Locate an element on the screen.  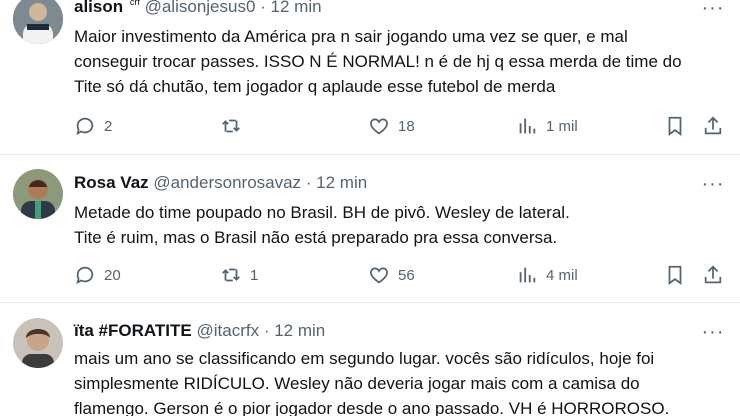
tweet-header: Rosa Vaz @andersonrosavaz · 12 min is located at coordinates (220, 183).